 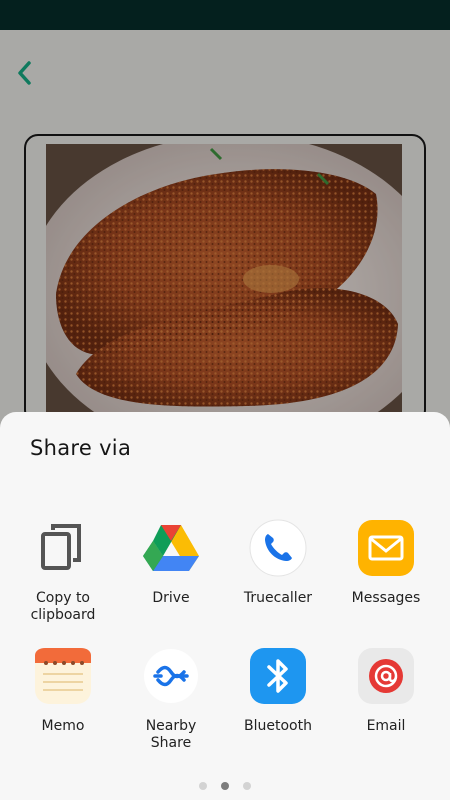 What do you see at coordinates (225, 15) in the screenshot?
I see `status-bar` at bounding box center [225, 15].